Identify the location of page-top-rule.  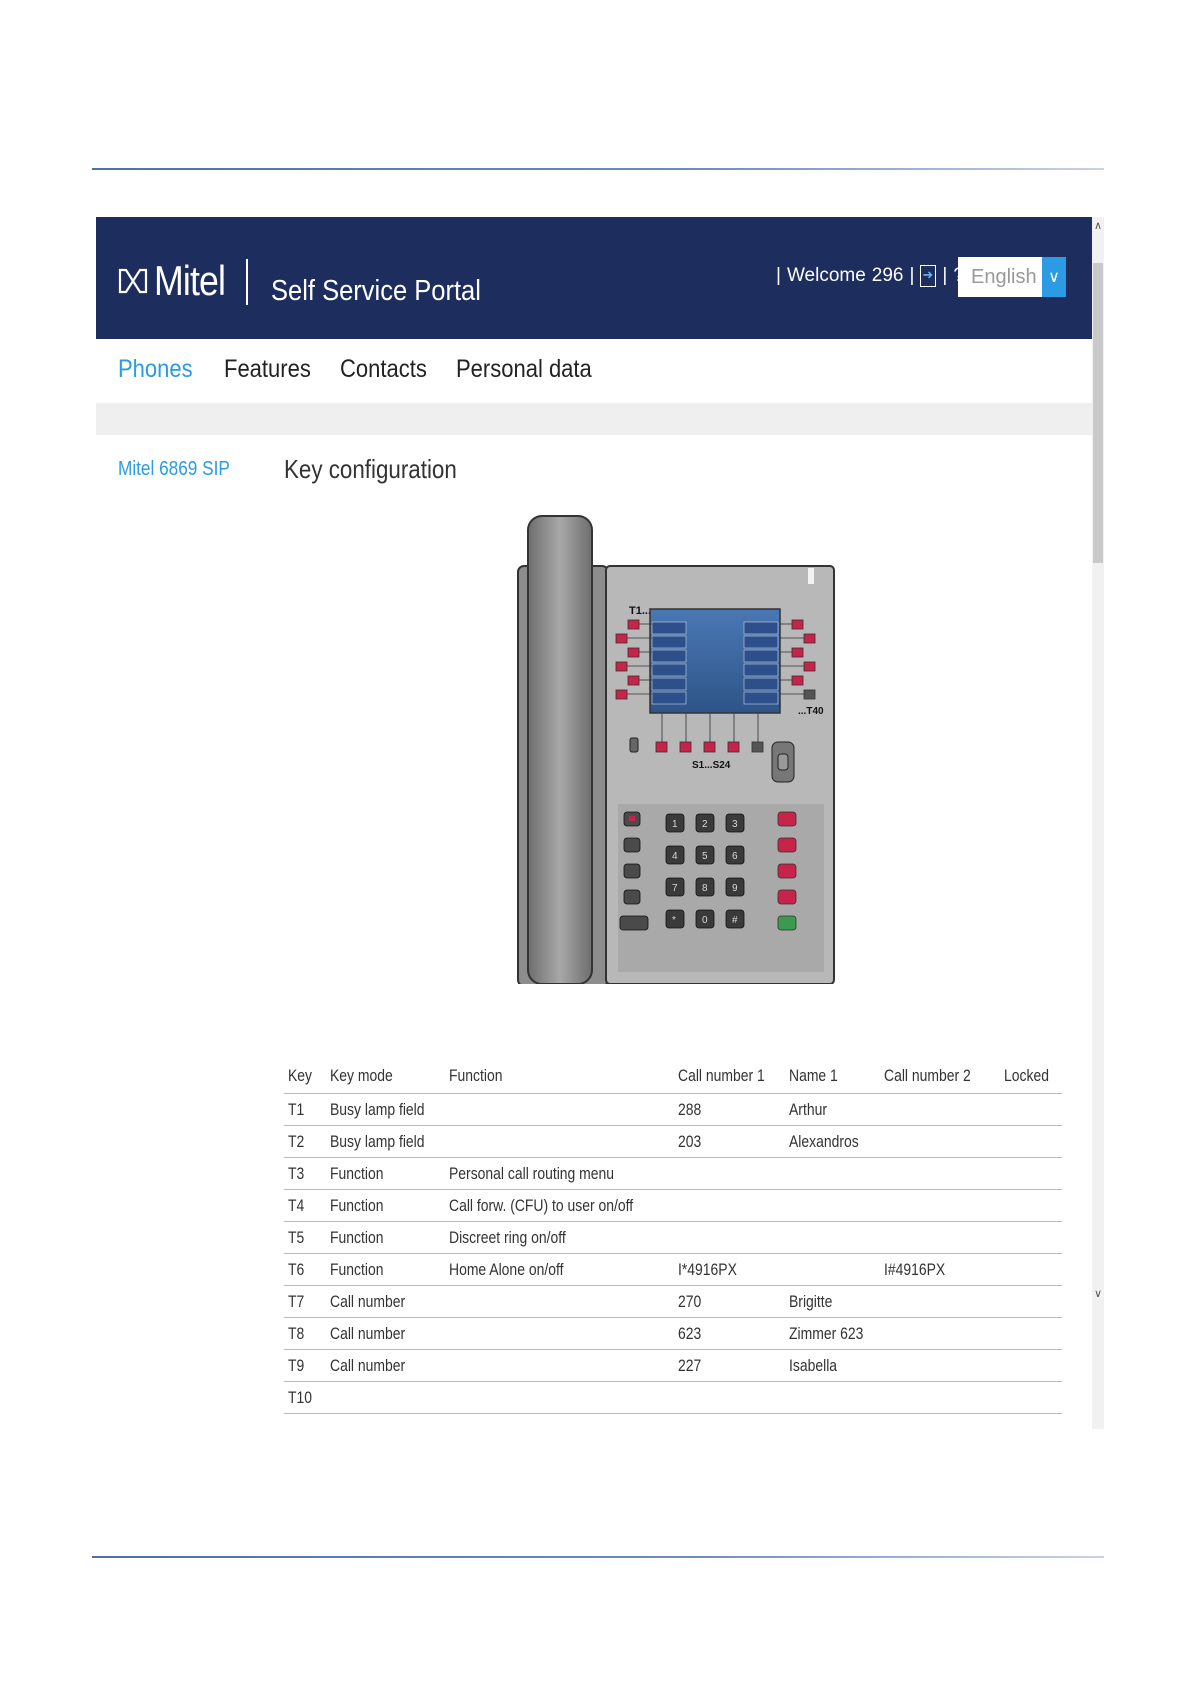
(598, 169).